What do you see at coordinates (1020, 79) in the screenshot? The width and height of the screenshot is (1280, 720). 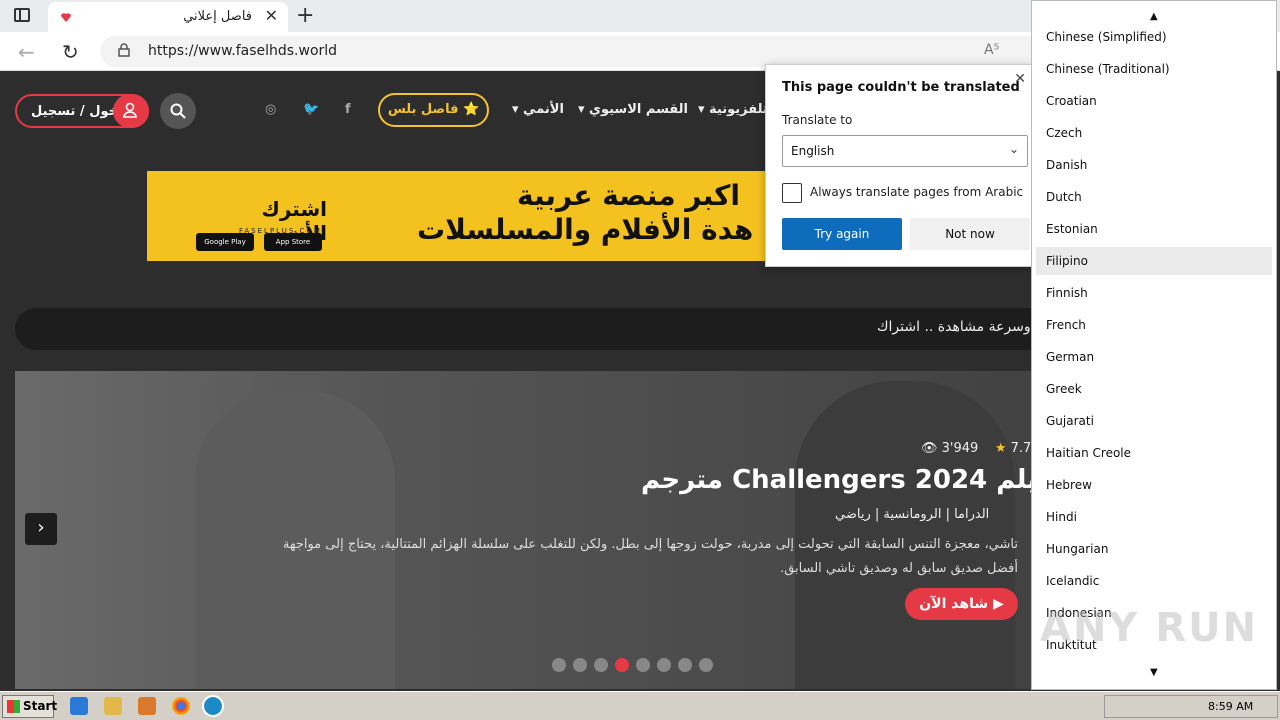 I see `close-icon: ✕` at bounding box center [1020, 79].